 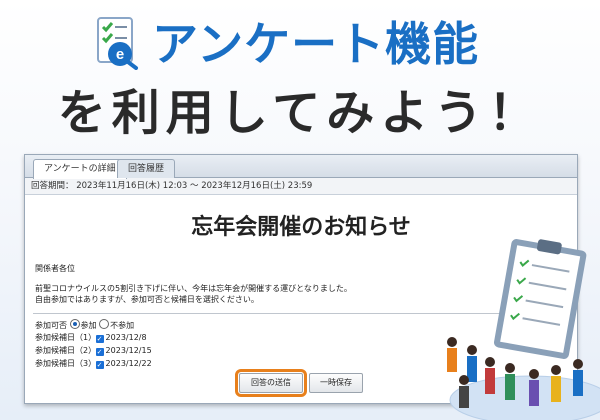 What do you see at coordinates (271, 383) in the screenshot?
I see `submit-answer-button: 回答の送信` at bounding box center [271, 383].